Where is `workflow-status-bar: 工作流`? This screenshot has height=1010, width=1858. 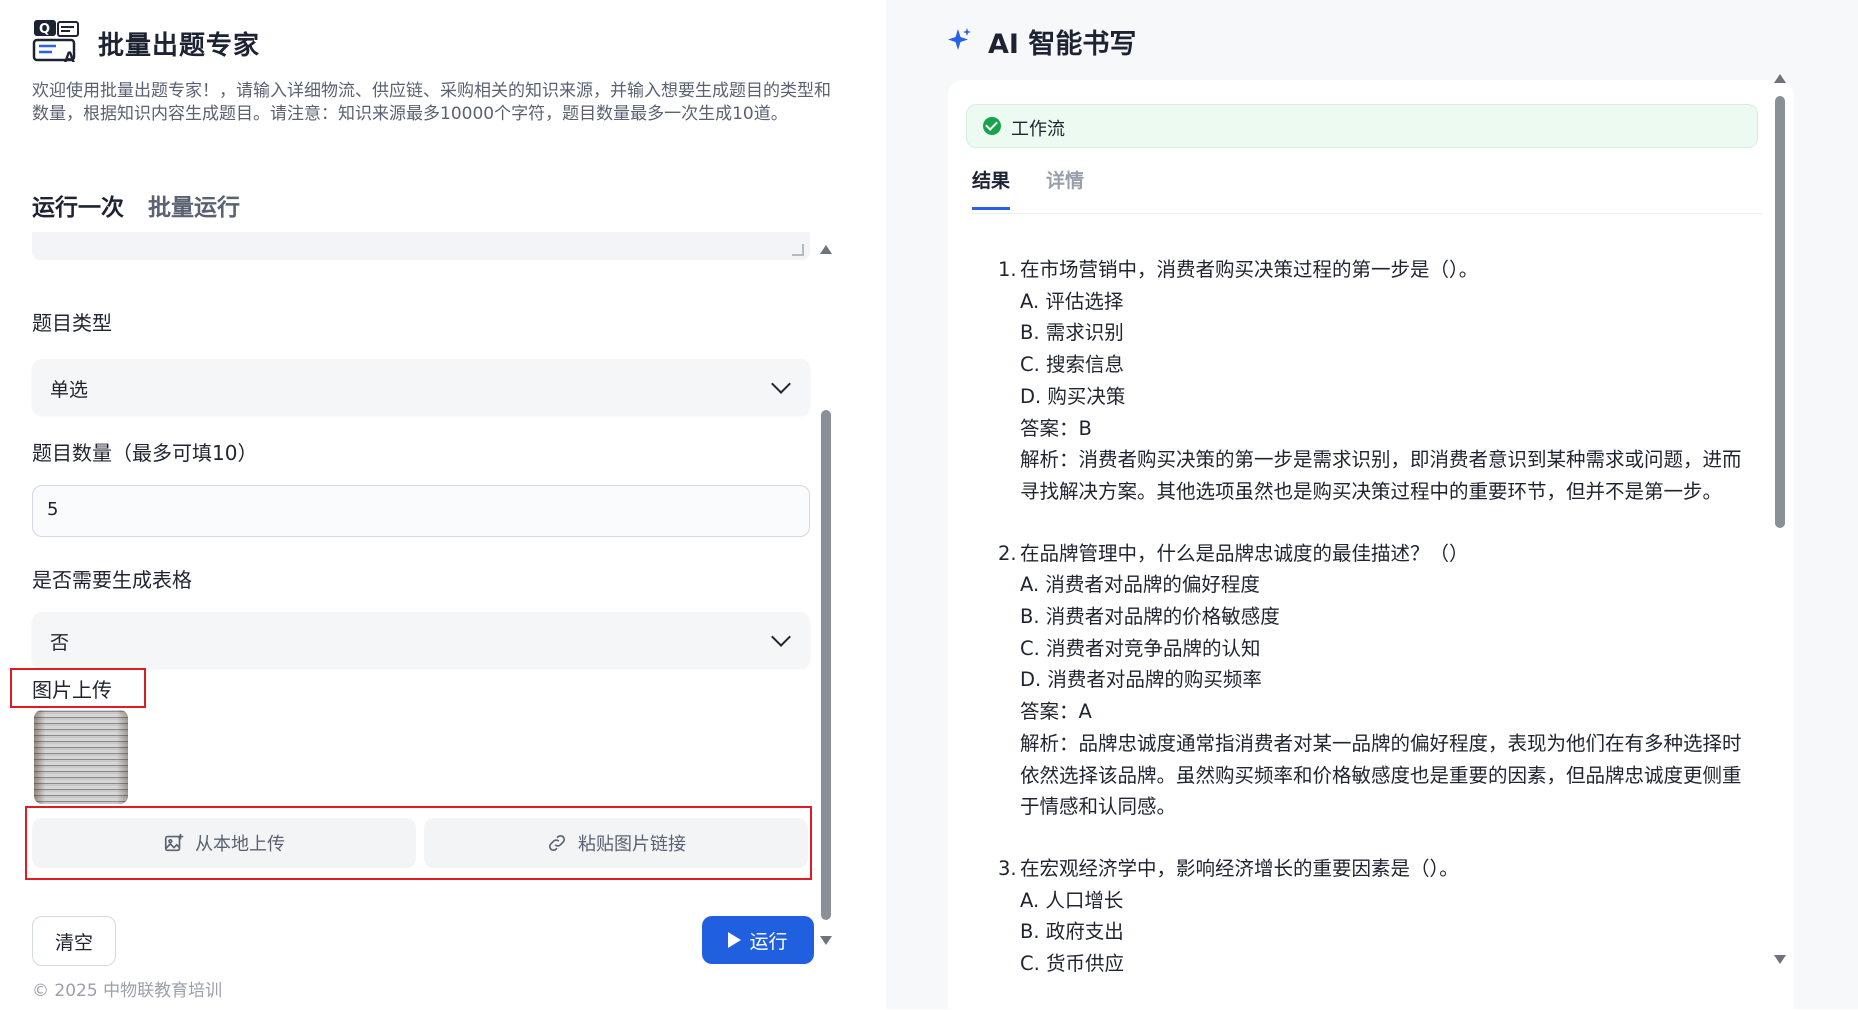 workflow-status-bar: 工作流 is located at coordinates (1362, 126).